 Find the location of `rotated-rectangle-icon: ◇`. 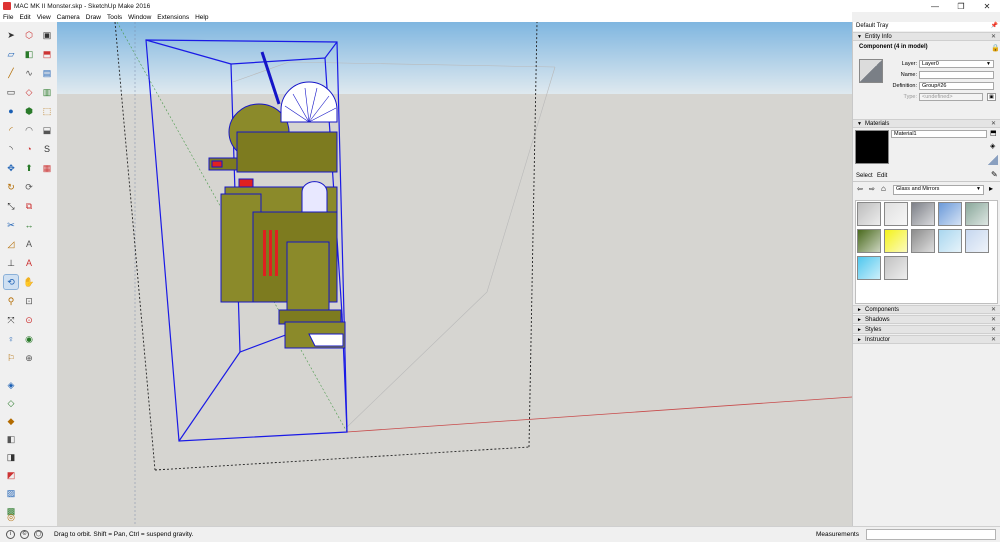

rotated-rectangle-icon: ◇ is located at coordinates (29, 92).